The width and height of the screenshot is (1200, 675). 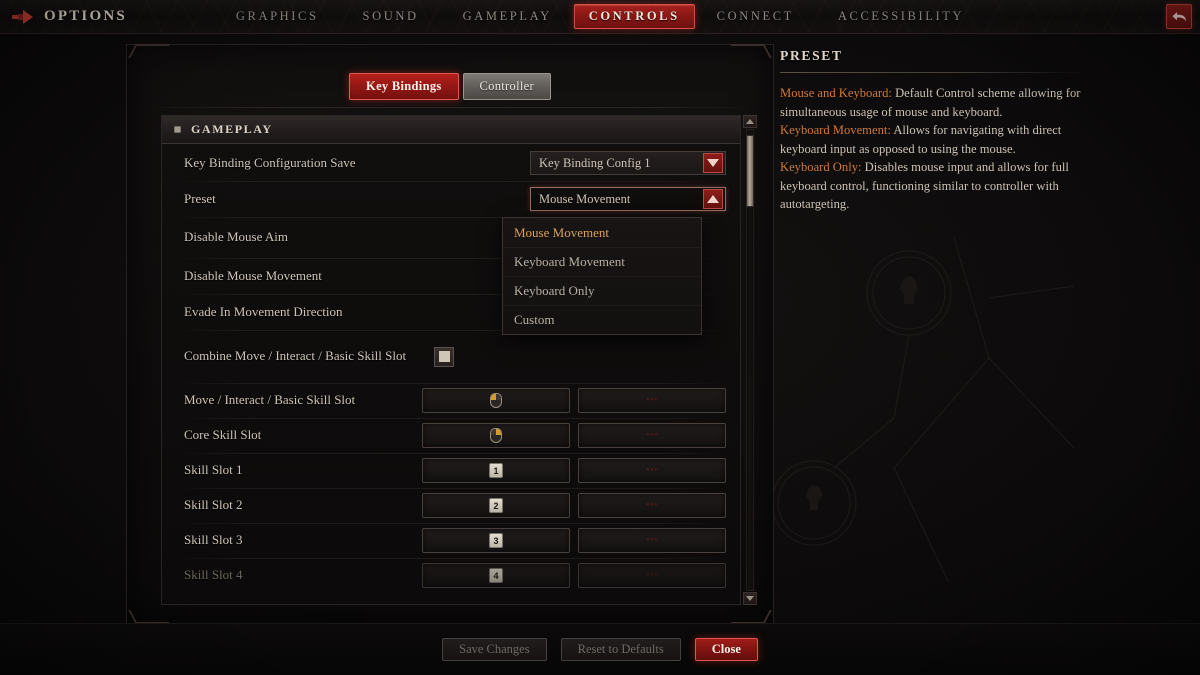 I want to click on row-core-skill-slot: Core Skill Slot •••, so click(x=451, y=435).